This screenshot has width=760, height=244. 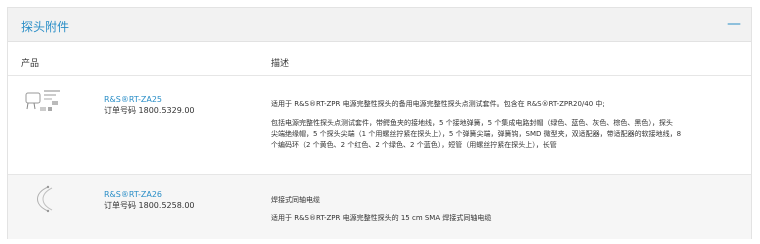 What do you see at coordinates (149, 110) in the screenshot?
I see `order-number: 订单号码 1800.5329.00` at bounding box center [149, 110].